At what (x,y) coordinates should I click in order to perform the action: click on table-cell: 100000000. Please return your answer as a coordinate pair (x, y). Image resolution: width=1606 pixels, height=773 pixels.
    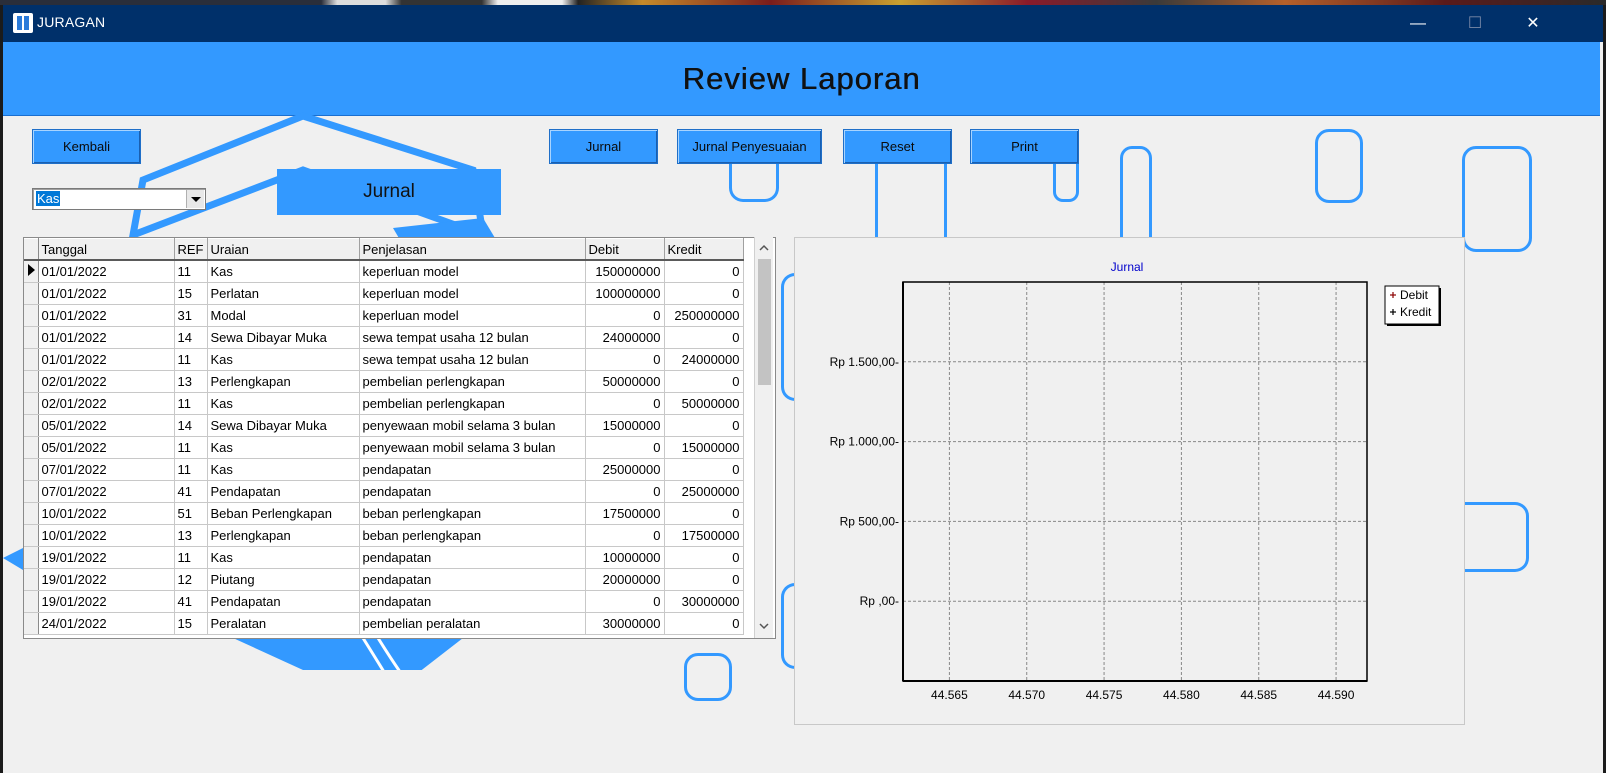
    Looking at the image, I should click on (625, 293).